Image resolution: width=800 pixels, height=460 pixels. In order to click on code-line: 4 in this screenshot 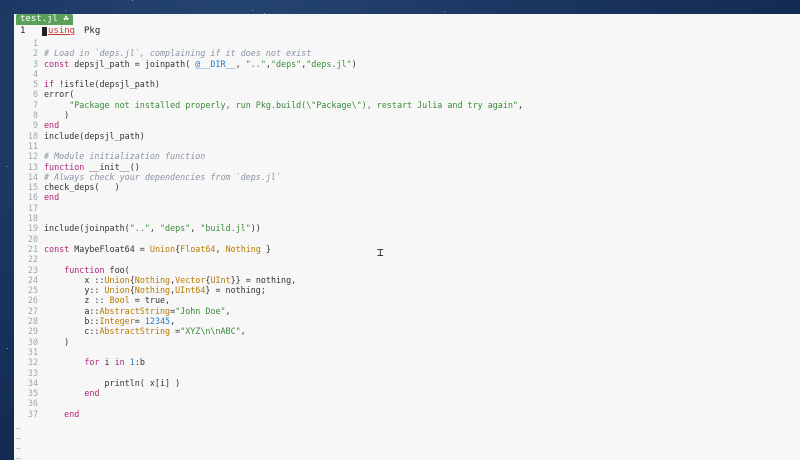, I will do `click(407, 74)`.